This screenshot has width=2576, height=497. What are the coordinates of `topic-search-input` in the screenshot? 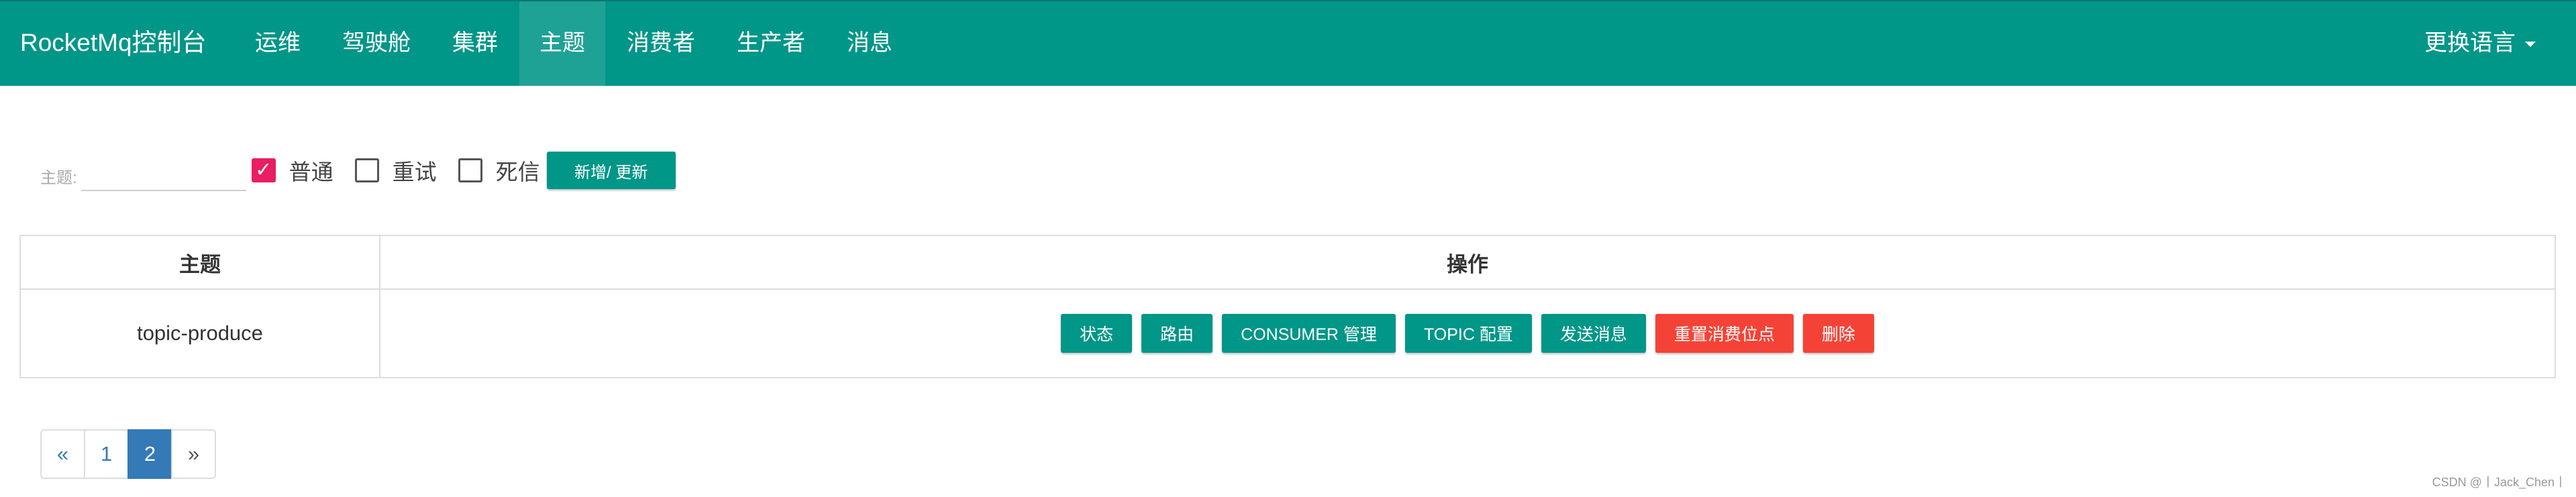 It's located at (163, 176).